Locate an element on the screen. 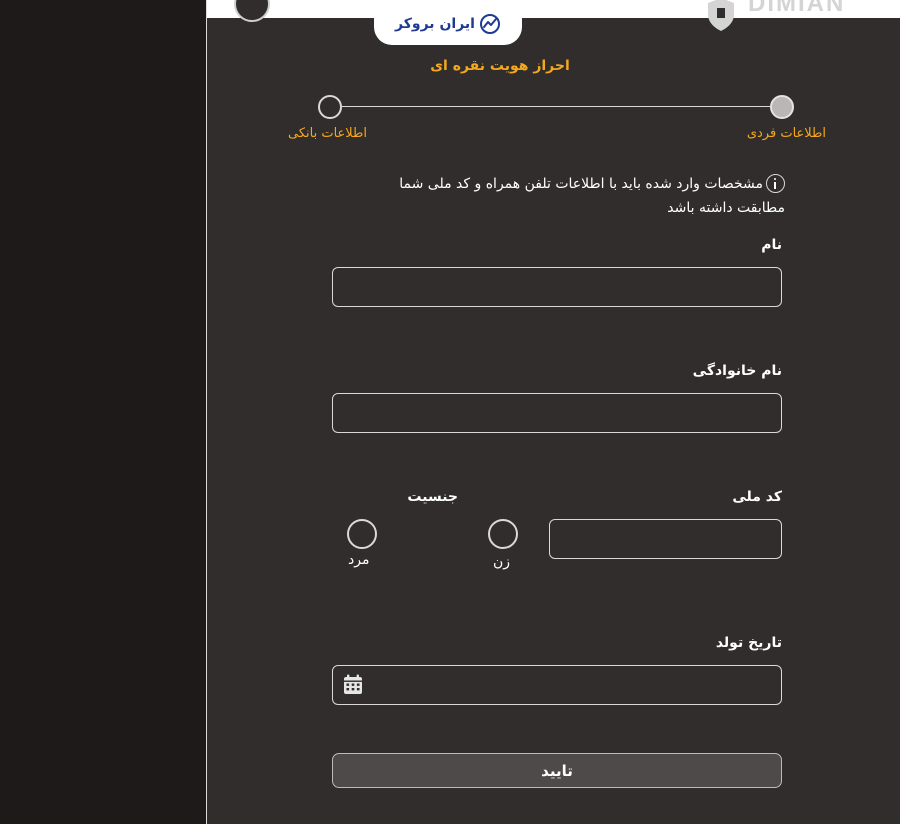 The image size is (900, 824). stepper-line is located at coordinates (556, 106).